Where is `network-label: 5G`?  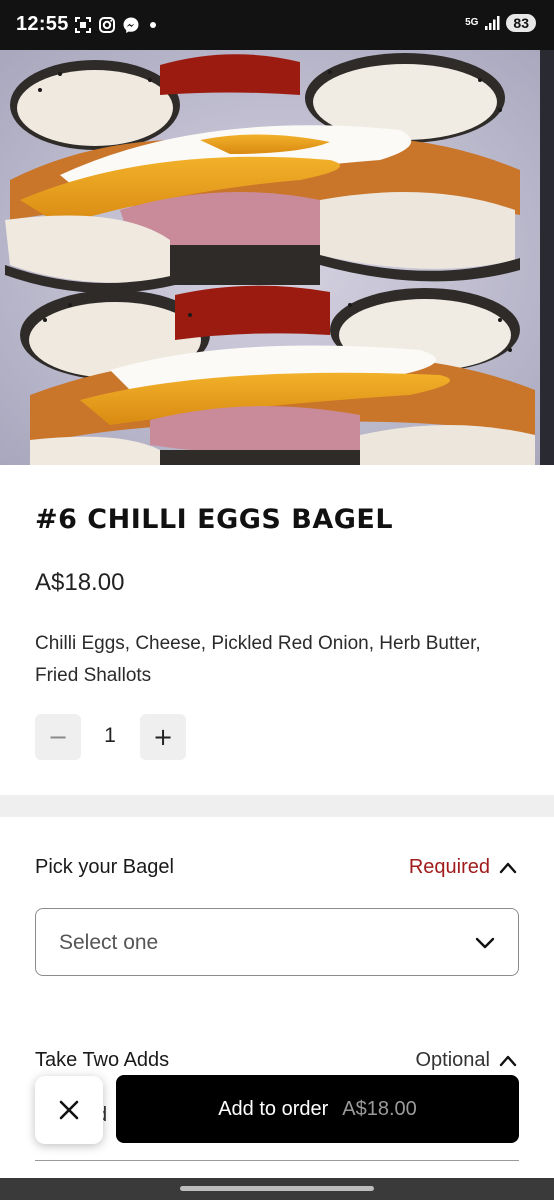 network-label: 5G is located at coordinates (472, 22).